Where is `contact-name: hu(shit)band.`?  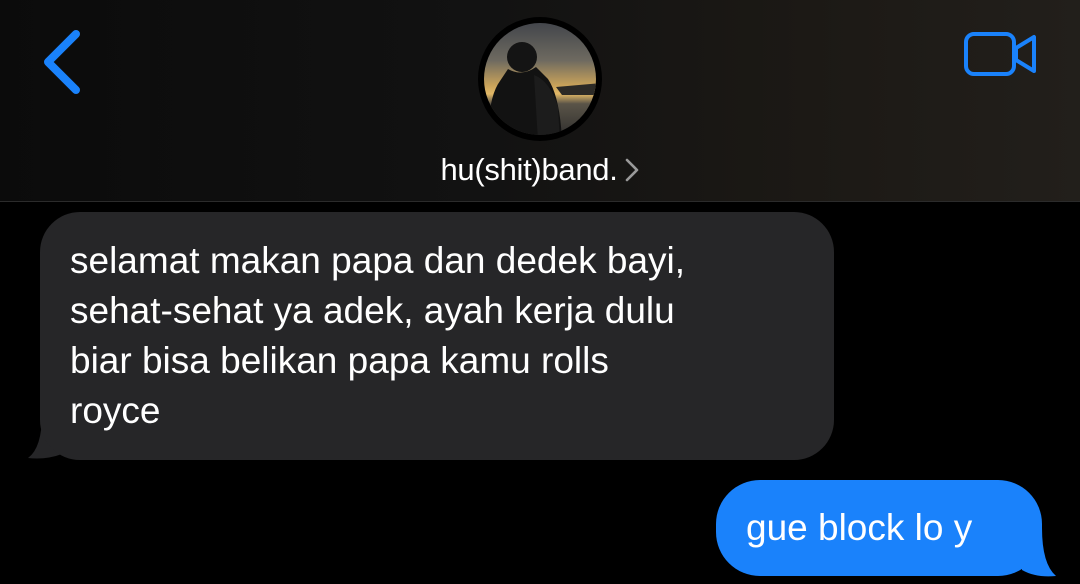
contact-name: hu(shit)band. is located at coordinates (529, 169).